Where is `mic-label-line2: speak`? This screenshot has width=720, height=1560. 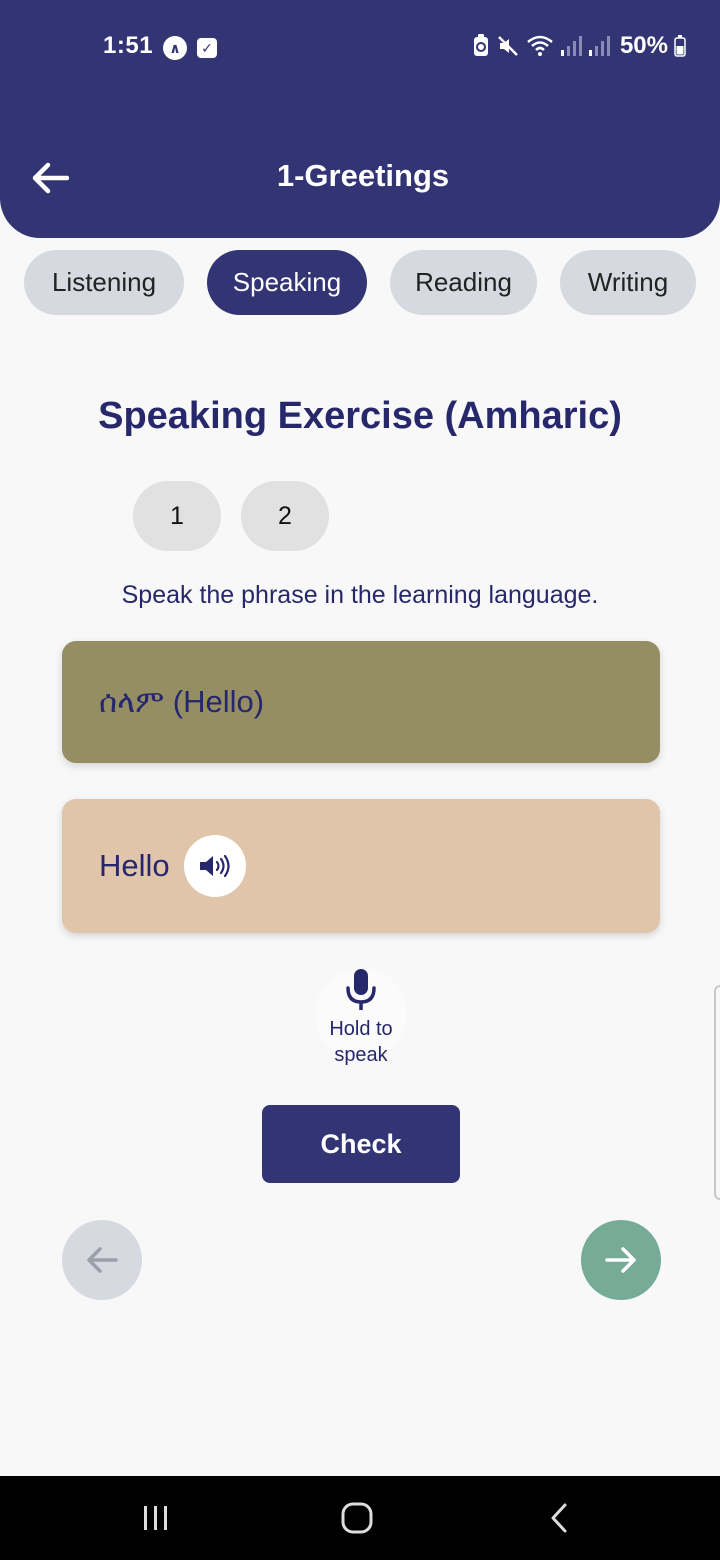
mic-label-line2: speak is located at coordinates (361, 1055).